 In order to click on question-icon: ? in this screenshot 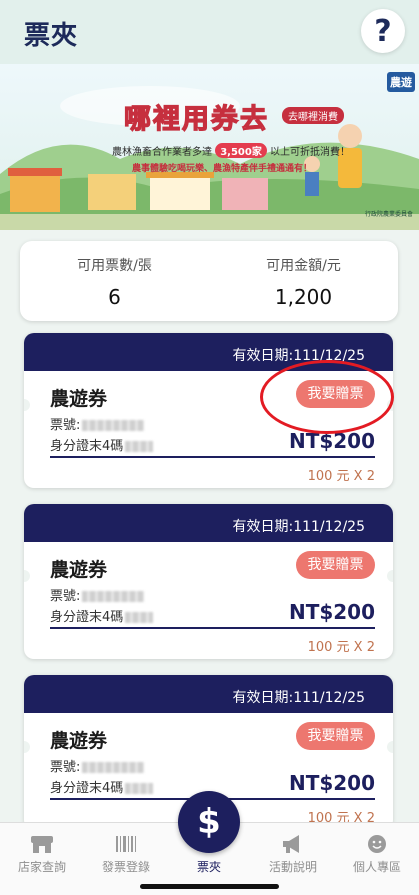, I will do `click(383, 31)`.